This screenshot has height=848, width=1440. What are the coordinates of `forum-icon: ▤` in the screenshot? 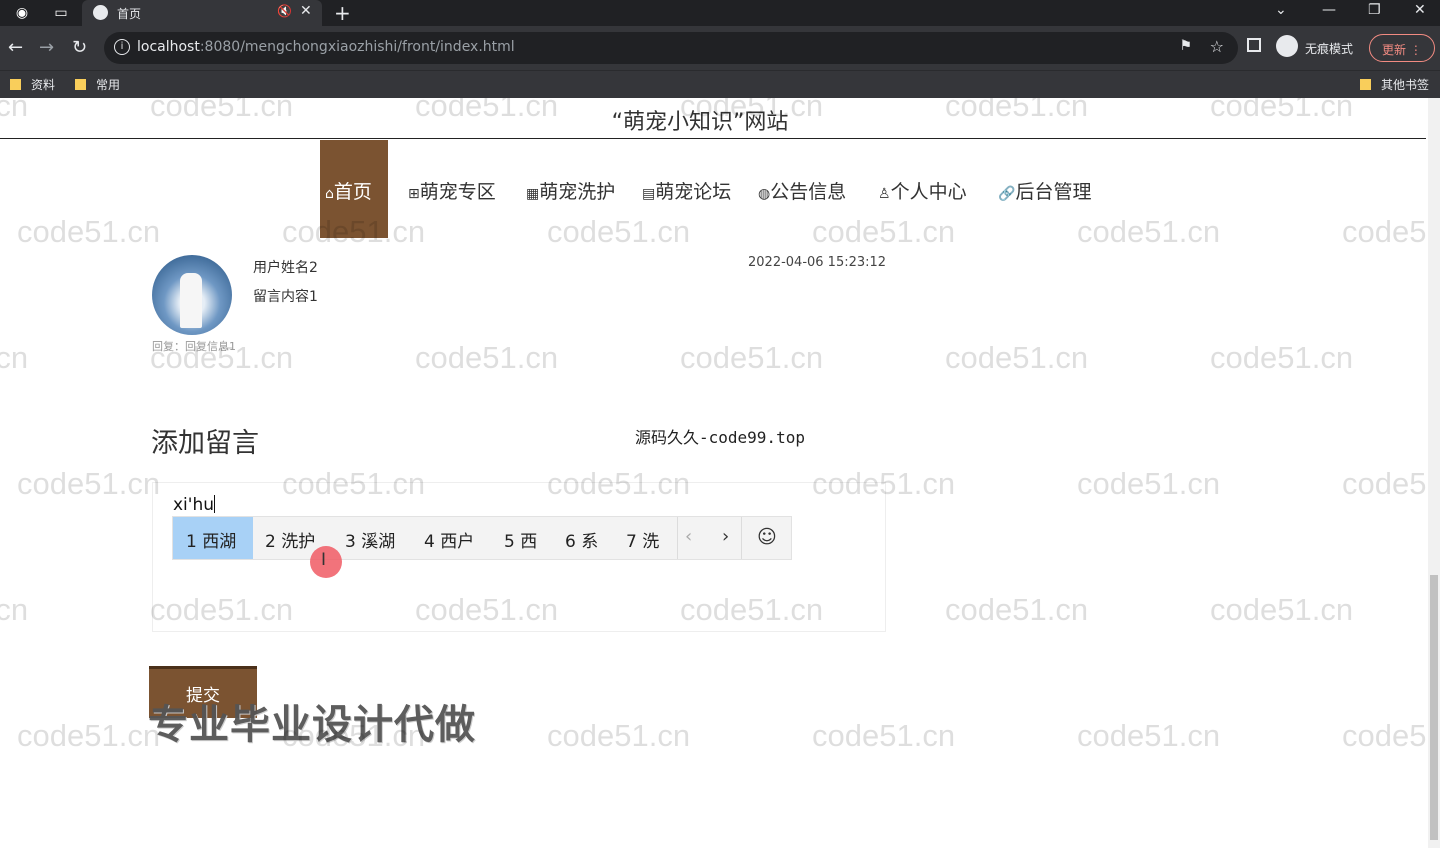 It's located at (649, 194).